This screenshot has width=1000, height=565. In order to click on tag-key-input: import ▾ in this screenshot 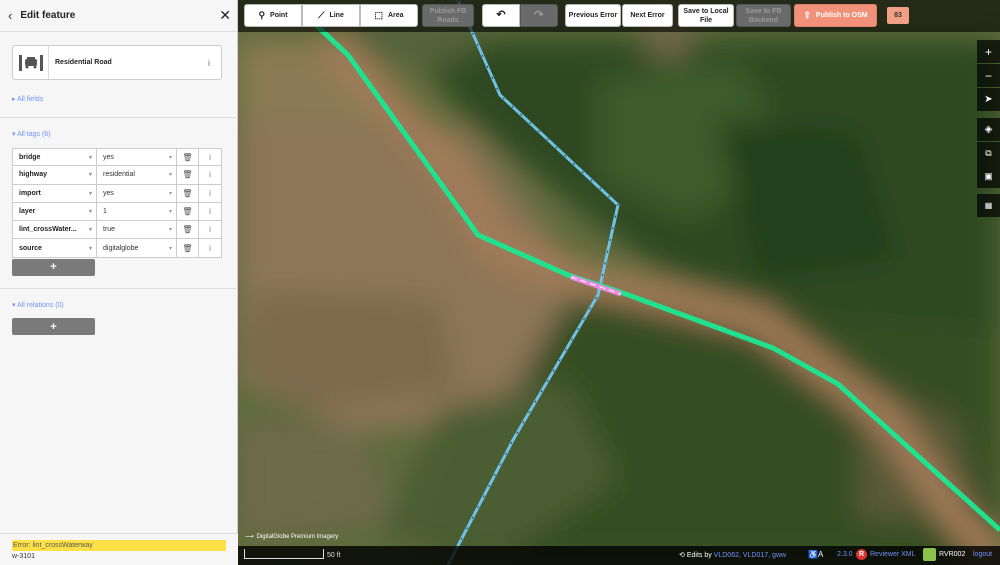, I will do `click(55, 193)`.